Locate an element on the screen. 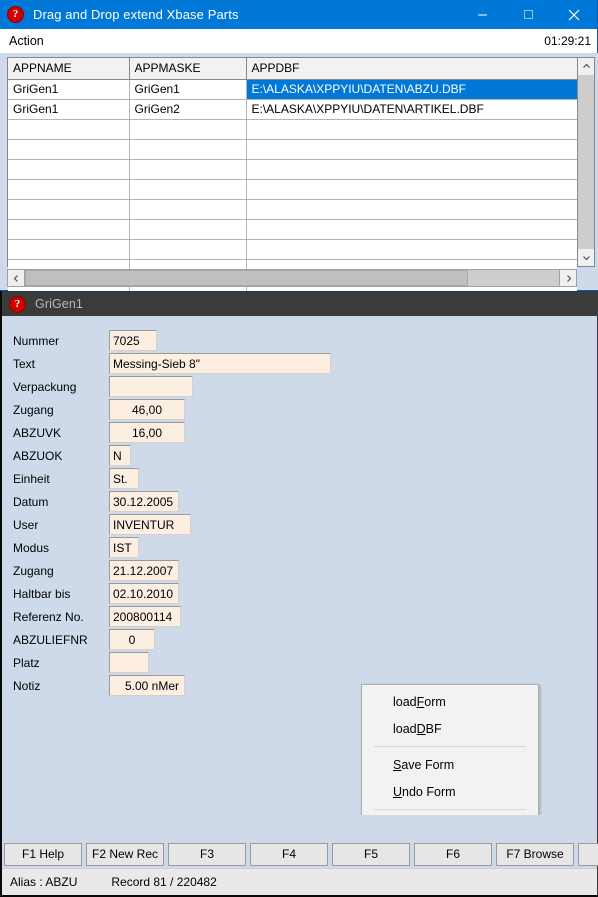 The image size is (598, 897). field-label: ABZUVK is located at coordinates (37, 432).